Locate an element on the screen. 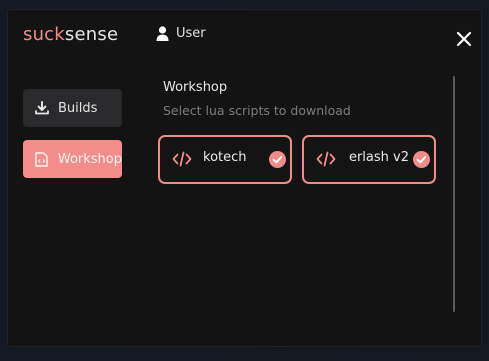  user-icon is located at coordinates (162, 33).